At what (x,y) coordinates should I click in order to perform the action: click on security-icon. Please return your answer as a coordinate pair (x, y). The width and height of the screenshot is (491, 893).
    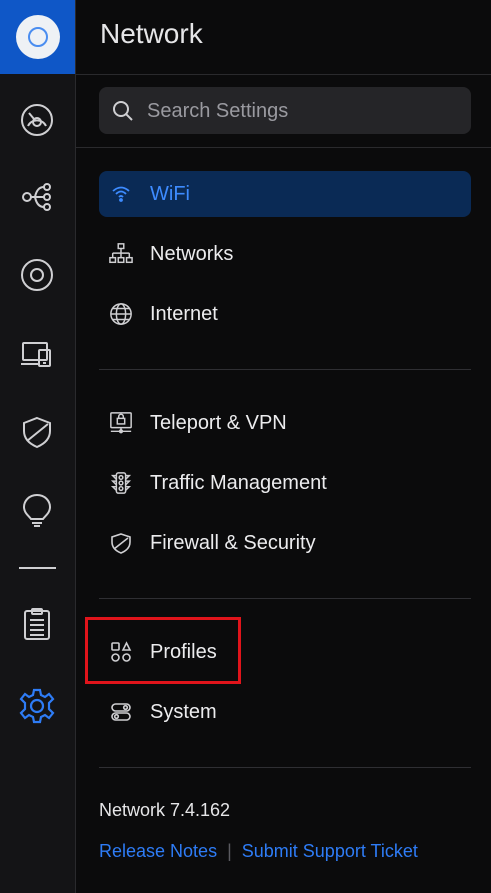
    Looking at the image, I should click on (37, 432).